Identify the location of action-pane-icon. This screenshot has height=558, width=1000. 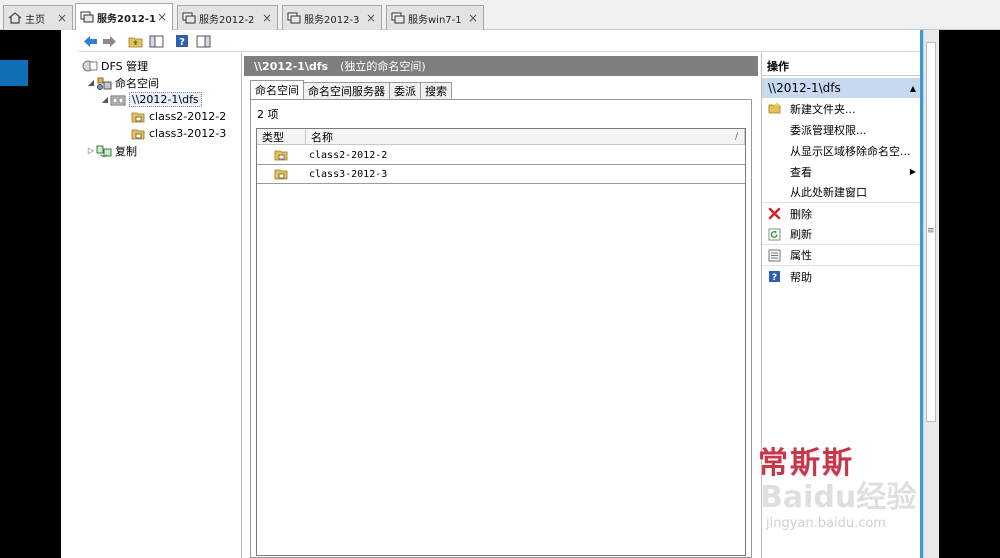
(203, 41).